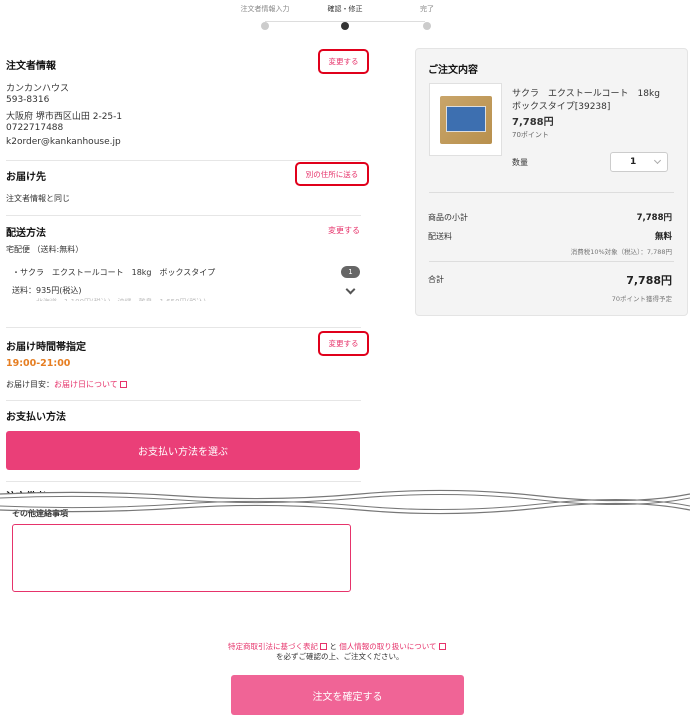 The width and height of the screenshot is (690, 718). Describe the element at coordinates (520, 162) in the screenshot. I see `quantity-label: 数量` at that location.